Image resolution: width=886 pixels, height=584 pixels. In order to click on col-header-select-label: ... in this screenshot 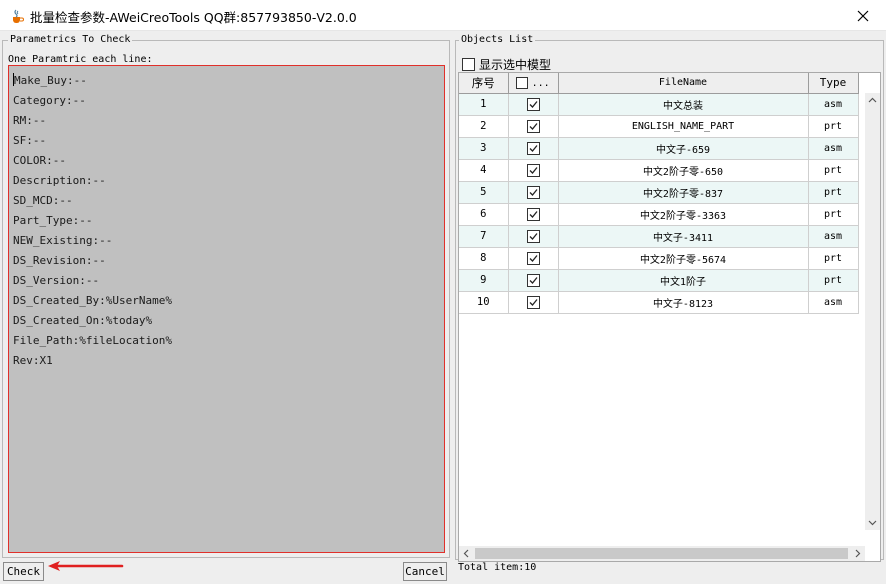, I will do `click(540, 83)`.